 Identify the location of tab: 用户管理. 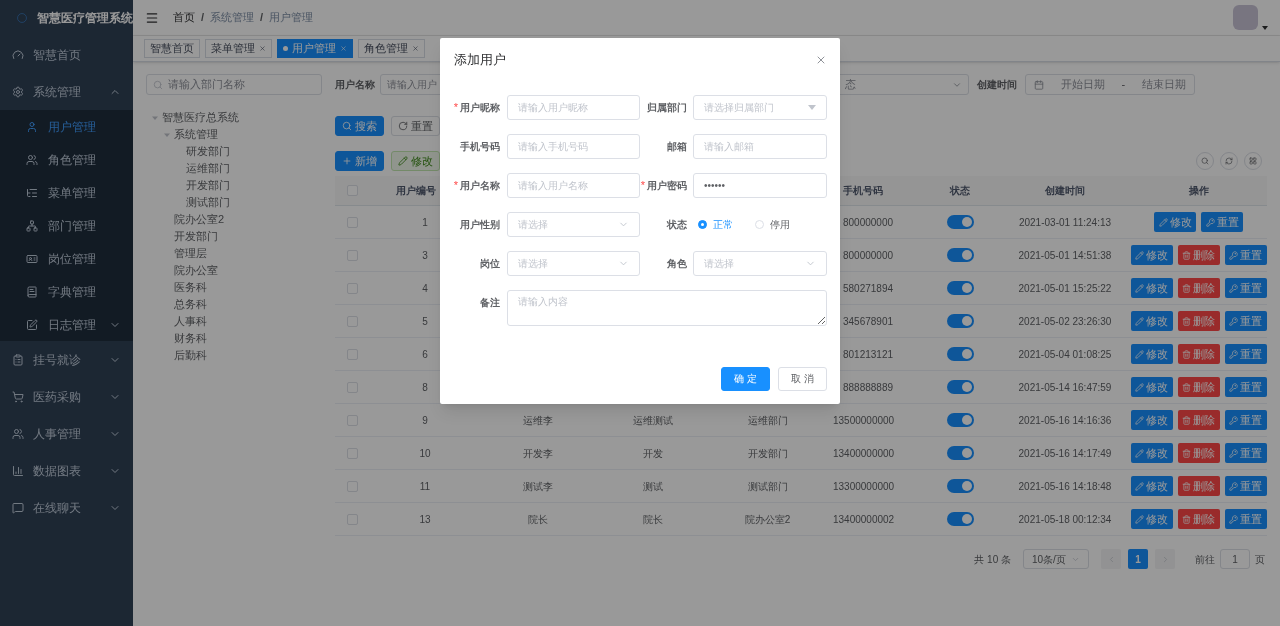
(315, 48).